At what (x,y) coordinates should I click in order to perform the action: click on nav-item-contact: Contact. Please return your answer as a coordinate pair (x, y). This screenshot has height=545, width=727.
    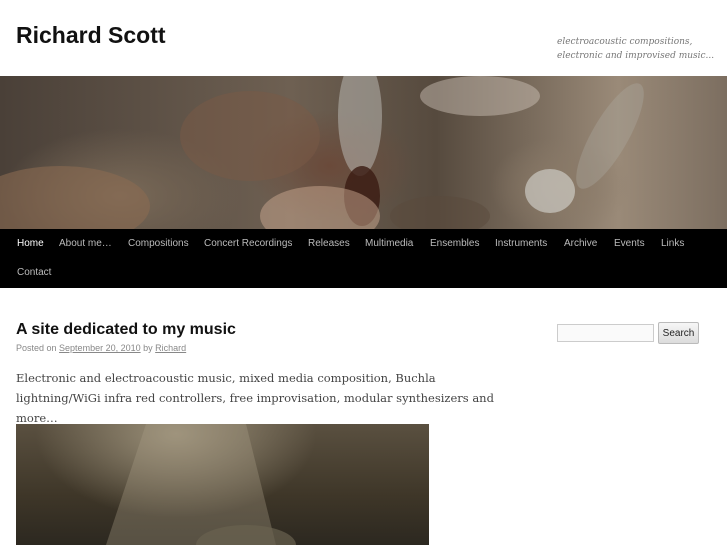
    Looking at the image, I should click on (34, 273).